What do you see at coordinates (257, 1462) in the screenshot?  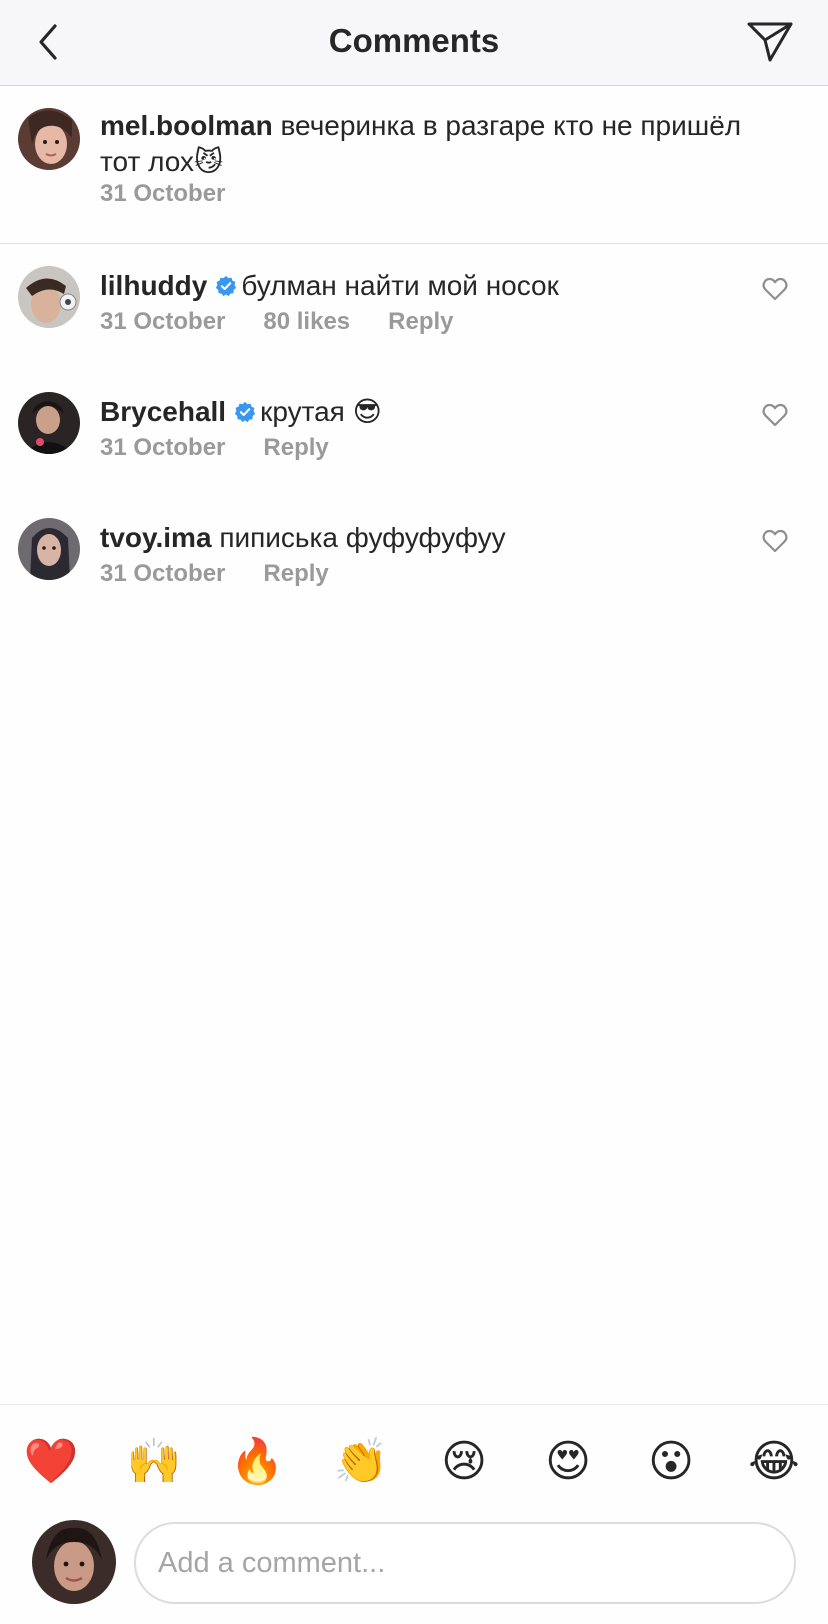 I see `emoji-fire-button: 🔥` at bounding box center [257, 1462].